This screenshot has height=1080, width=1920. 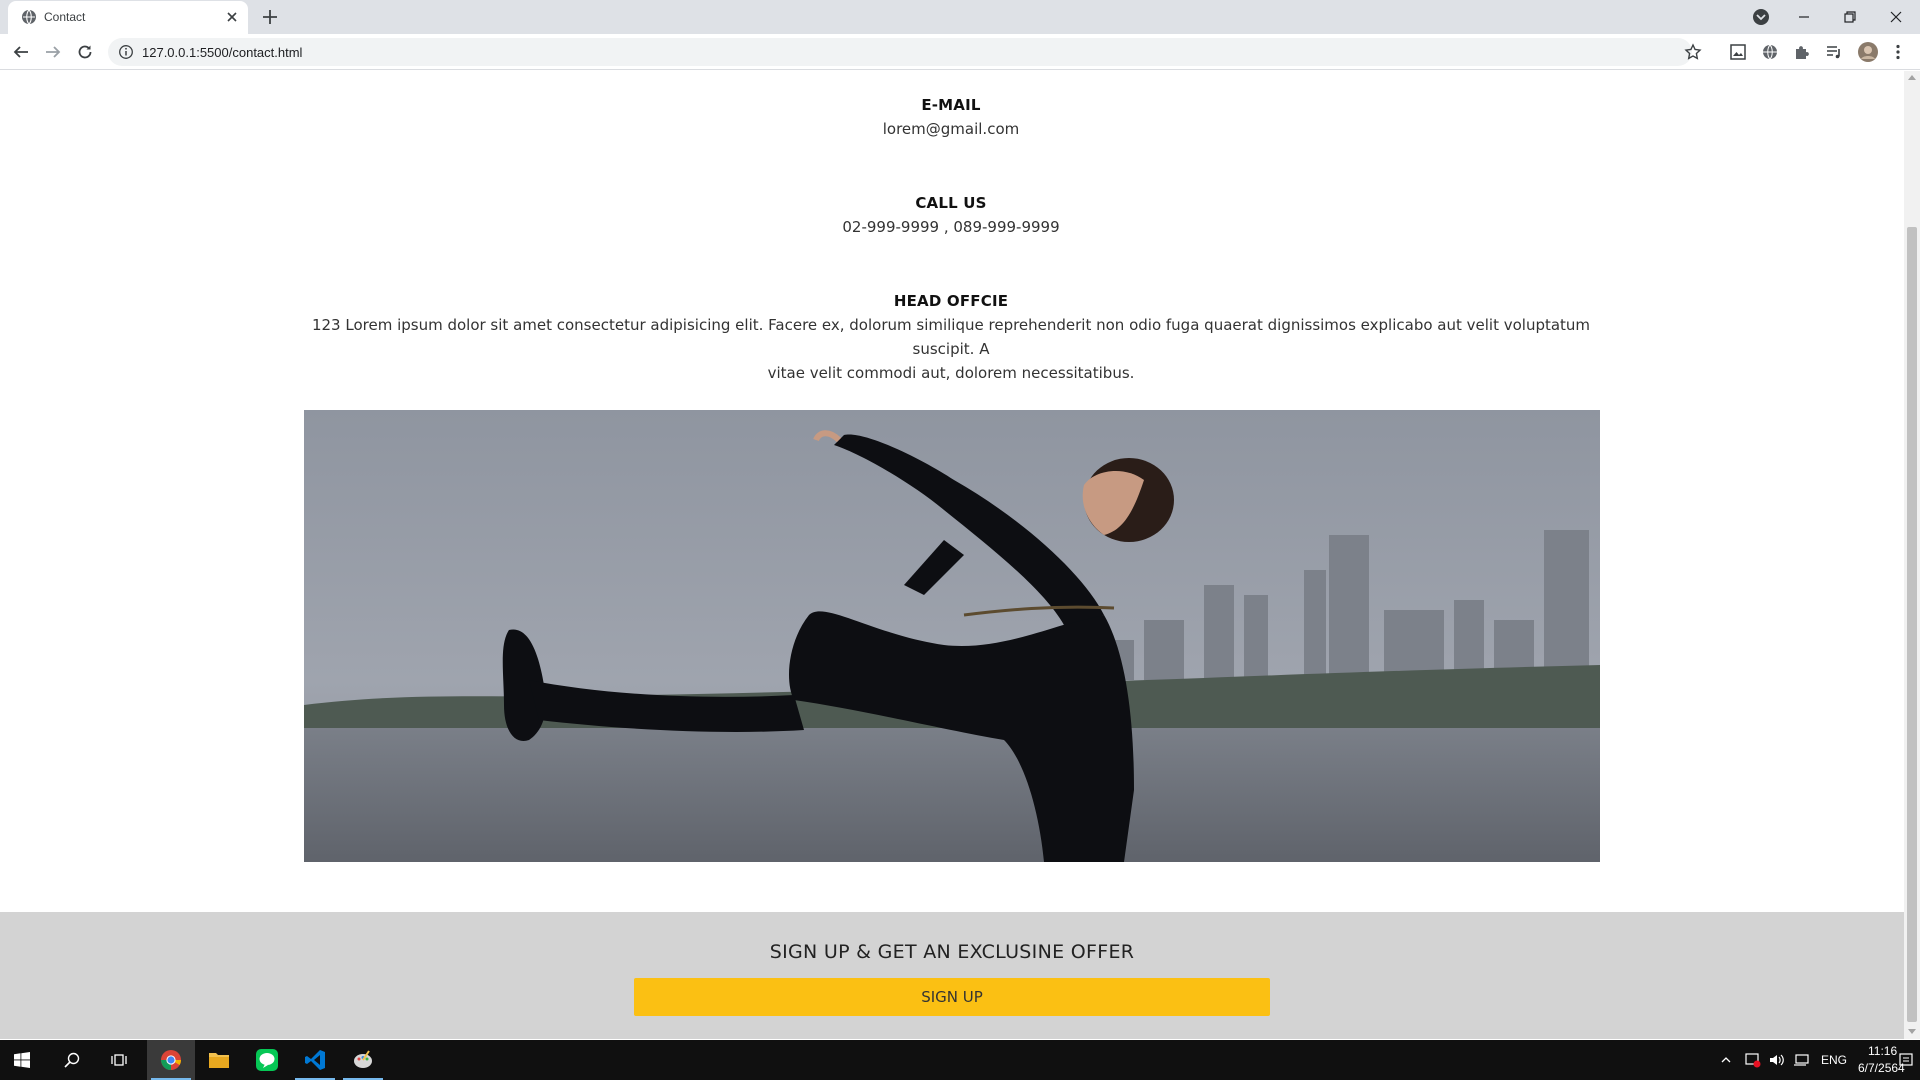 I want to click on taskbar-vscode, so click(x=315, y=1060).